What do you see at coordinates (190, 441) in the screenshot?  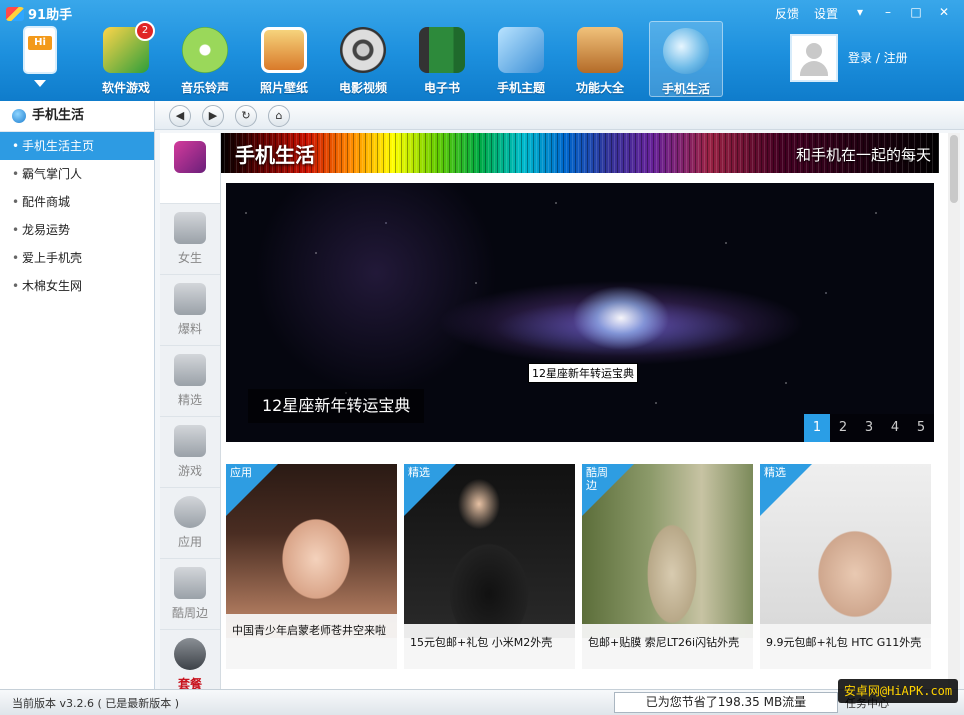 I see `gamepad-icon` at bounding box center [190, 441].